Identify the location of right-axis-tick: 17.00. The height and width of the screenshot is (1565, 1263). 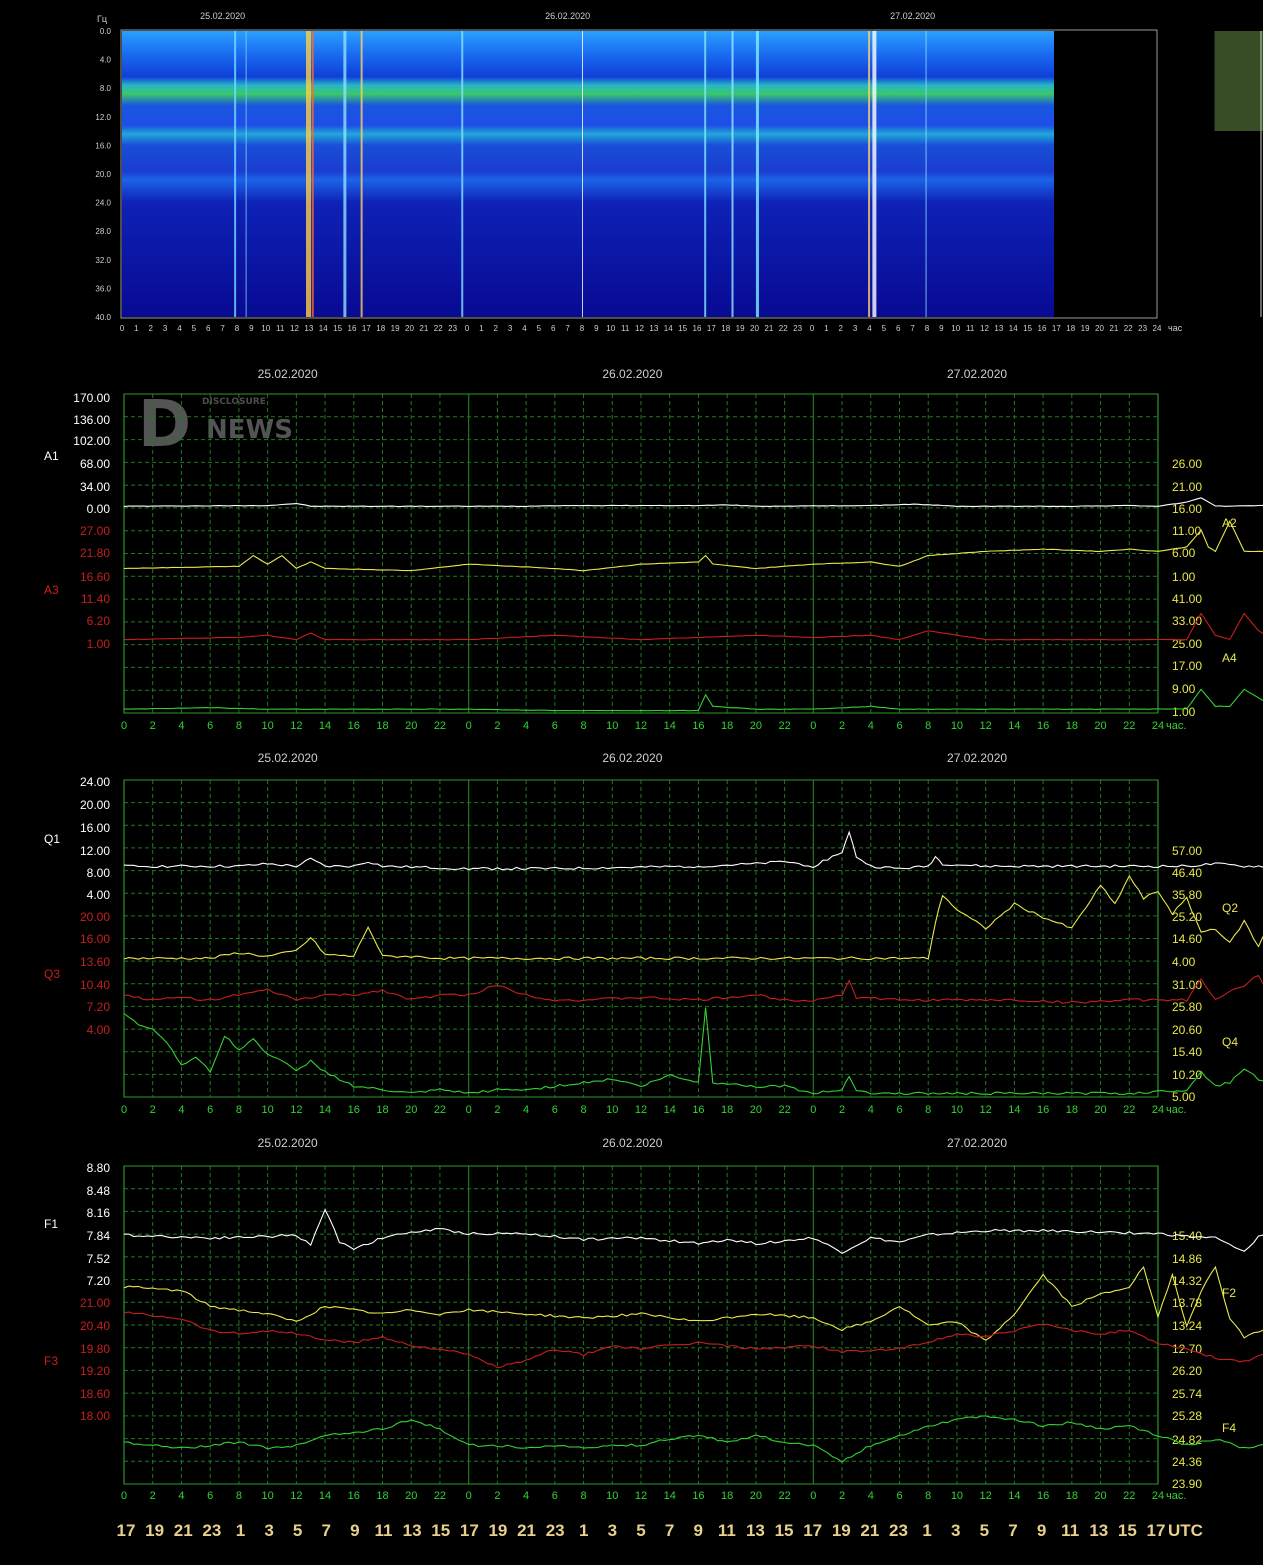
(1187, 666).